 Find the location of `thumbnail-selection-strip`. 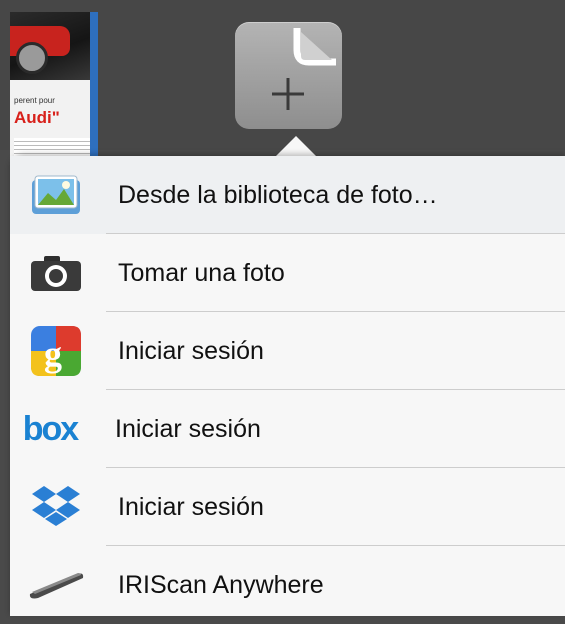

thumbnail-selection-strip is located at coordinates (94, 87).